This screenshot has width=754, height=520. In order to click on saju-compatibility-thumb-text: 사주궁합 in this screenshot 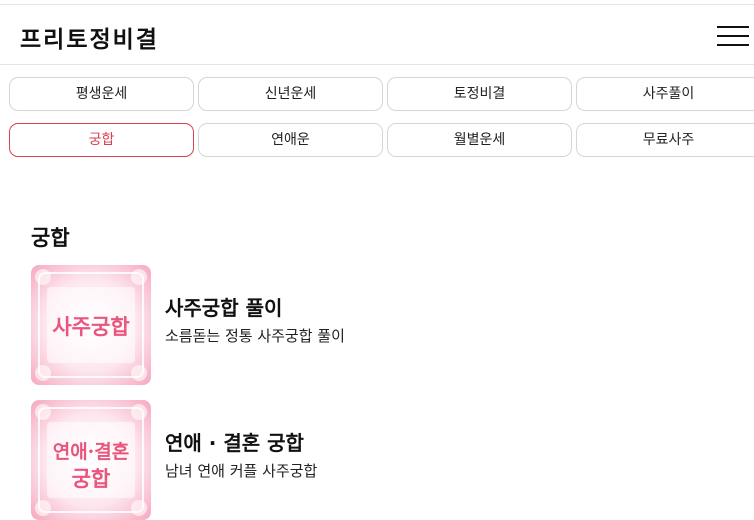, I will do `click(90, 326)`.